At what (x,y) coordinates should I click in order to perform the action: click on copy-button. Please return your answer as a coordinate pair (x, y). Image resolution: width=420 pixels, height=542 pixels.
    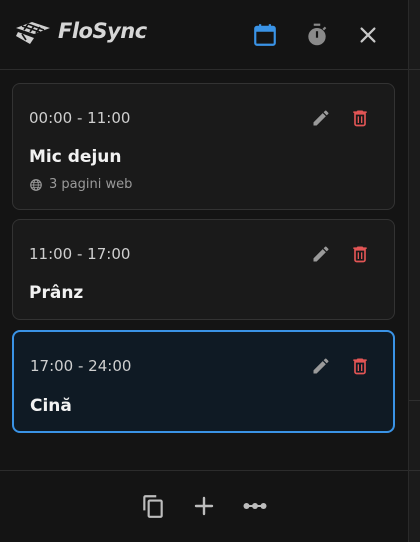
    Looking at the image, I should click on (153, 506).